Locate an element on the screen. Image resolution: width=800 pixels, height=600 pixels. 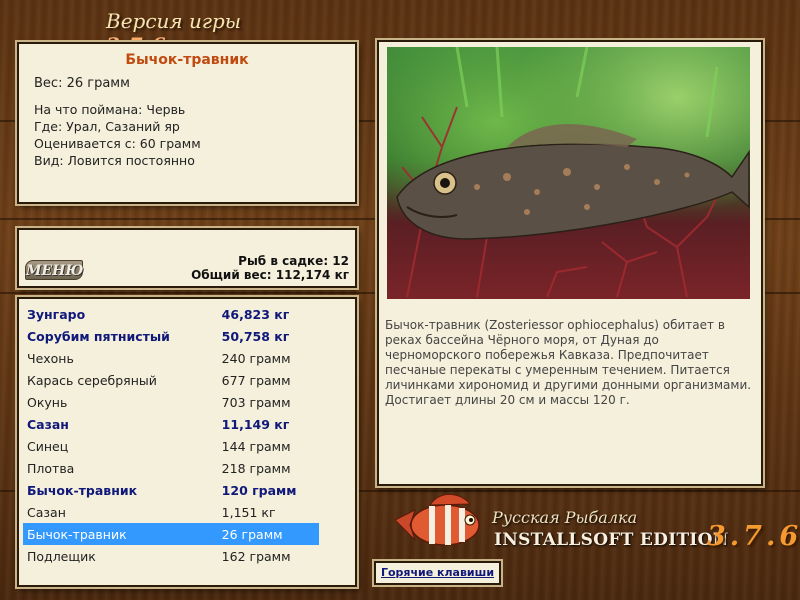
catch-fish-weight: 1,151 кг is located at coordinates (248, 512).